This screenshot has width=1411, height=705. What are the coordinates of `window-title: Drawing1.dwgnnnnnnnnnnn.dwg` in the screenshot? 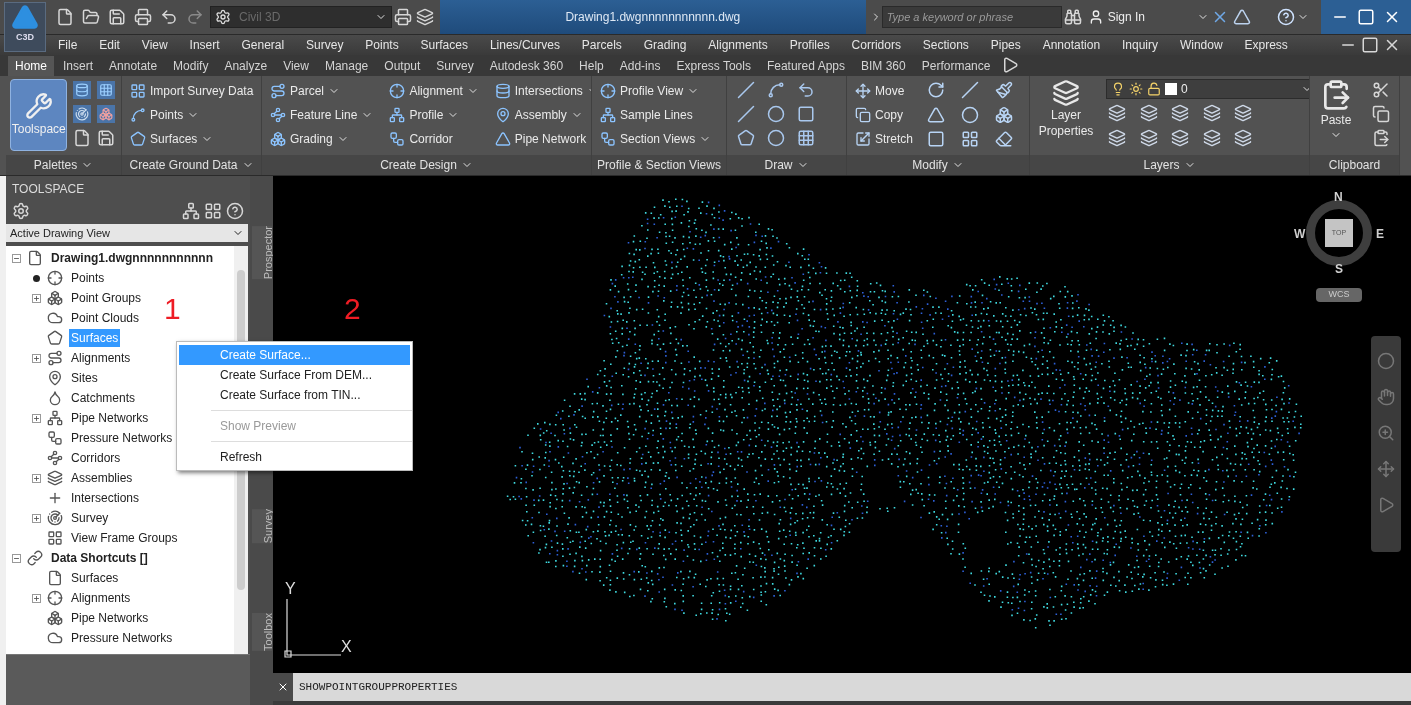 It's located at (653, 17).